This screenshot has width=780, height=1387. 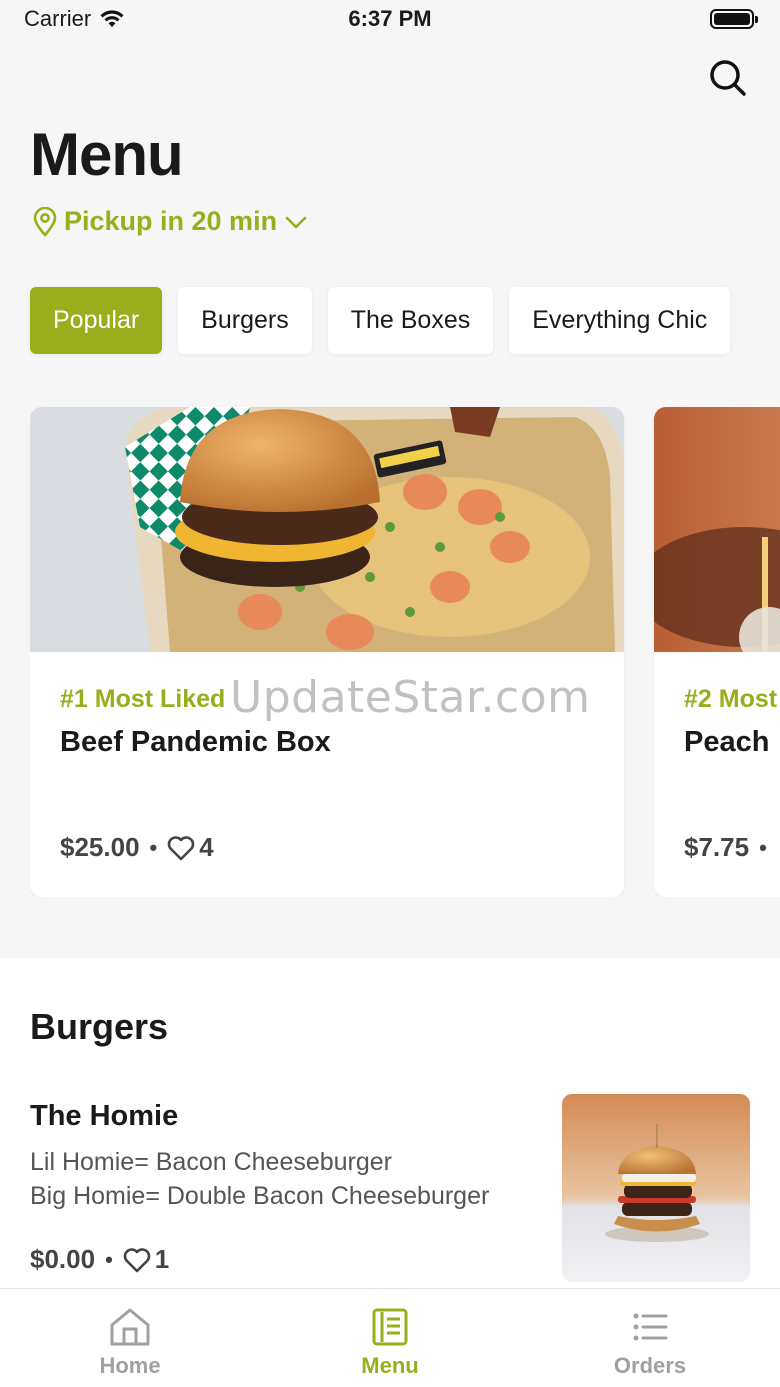 I want to click on item-description-line: Big Homie= Double Bacon Cheeseburger, so click(x=260, y=1196).